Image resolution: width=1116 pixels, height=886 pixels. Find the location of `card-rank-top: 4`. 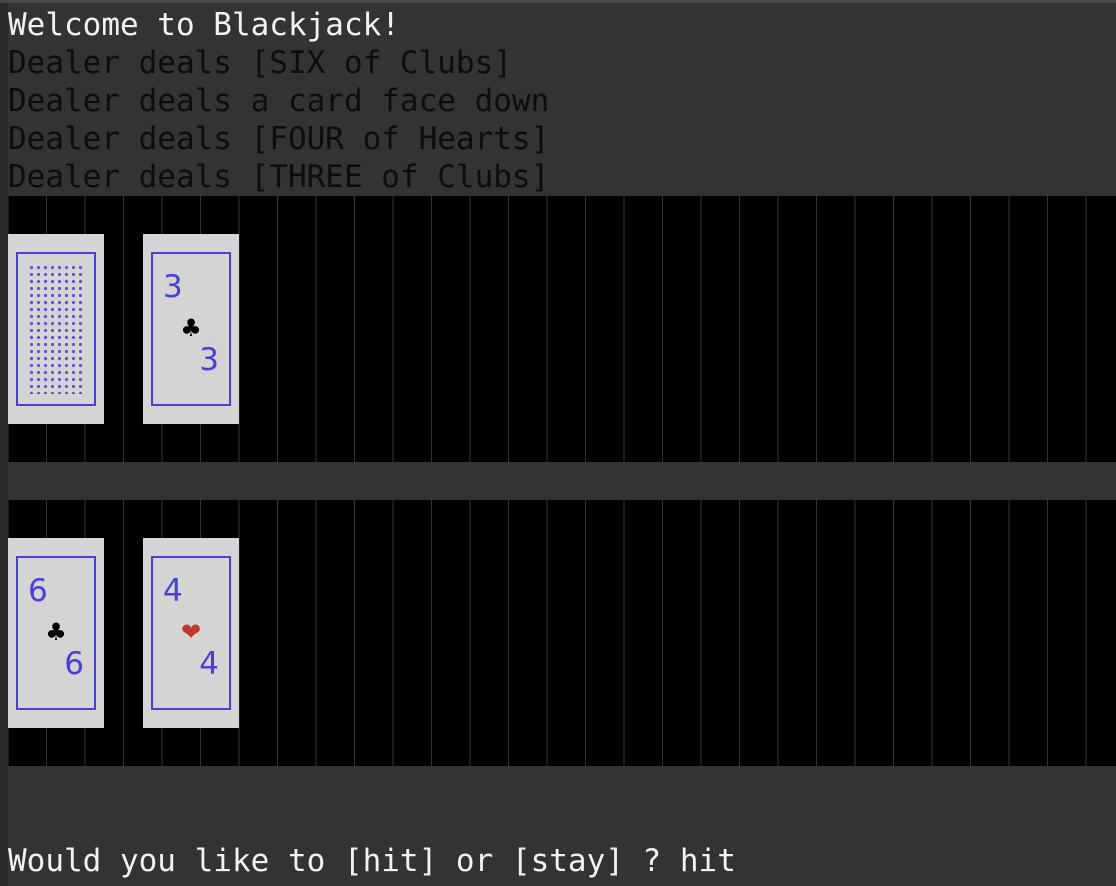

card-rank-top: 4 is located at coordinates (173, 591).